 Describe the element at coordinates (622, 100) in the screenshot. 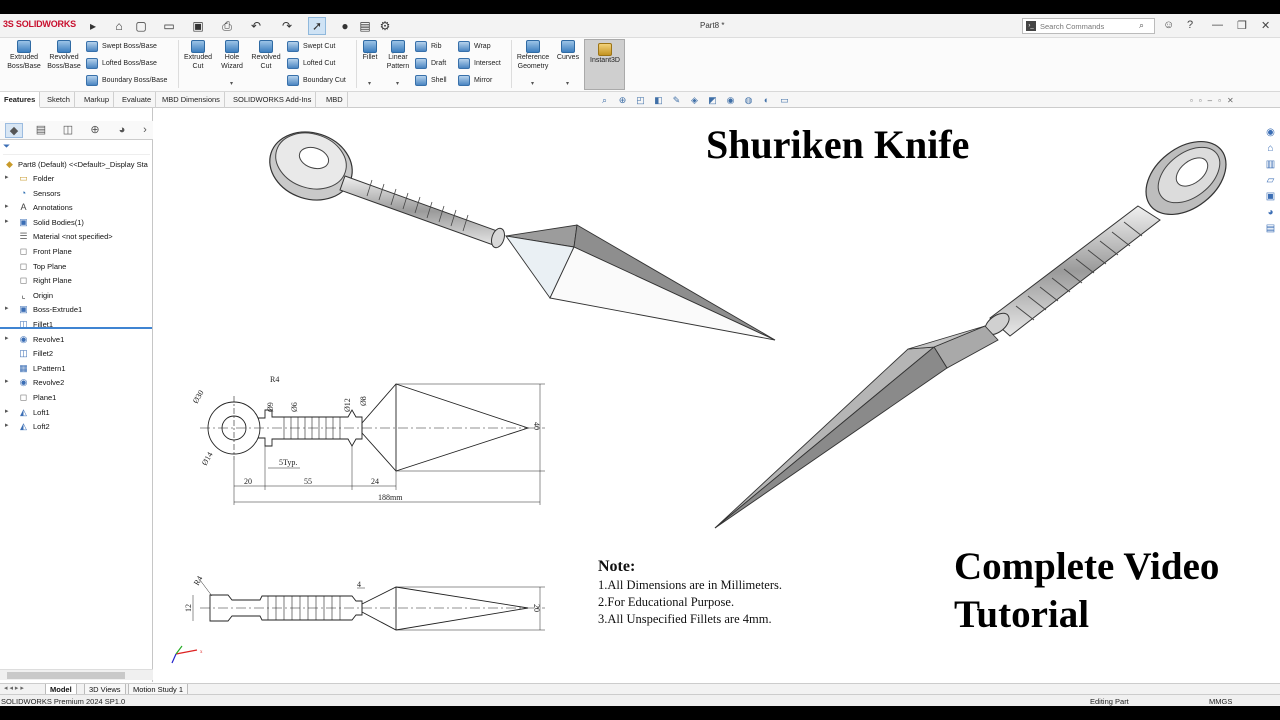

I see `zoom-to-area-icon: ⊕` at that location.